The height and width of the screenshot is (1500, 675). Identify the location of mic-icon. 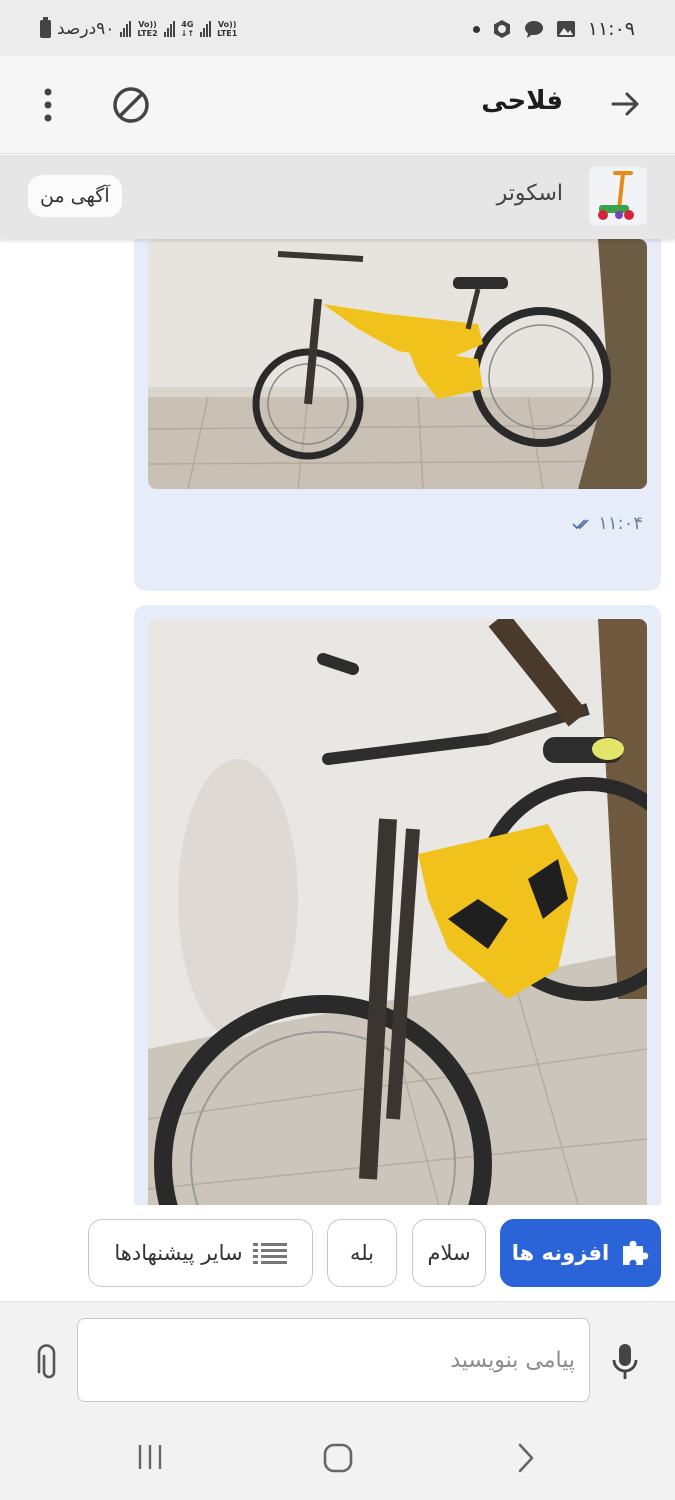
(625, 1362).